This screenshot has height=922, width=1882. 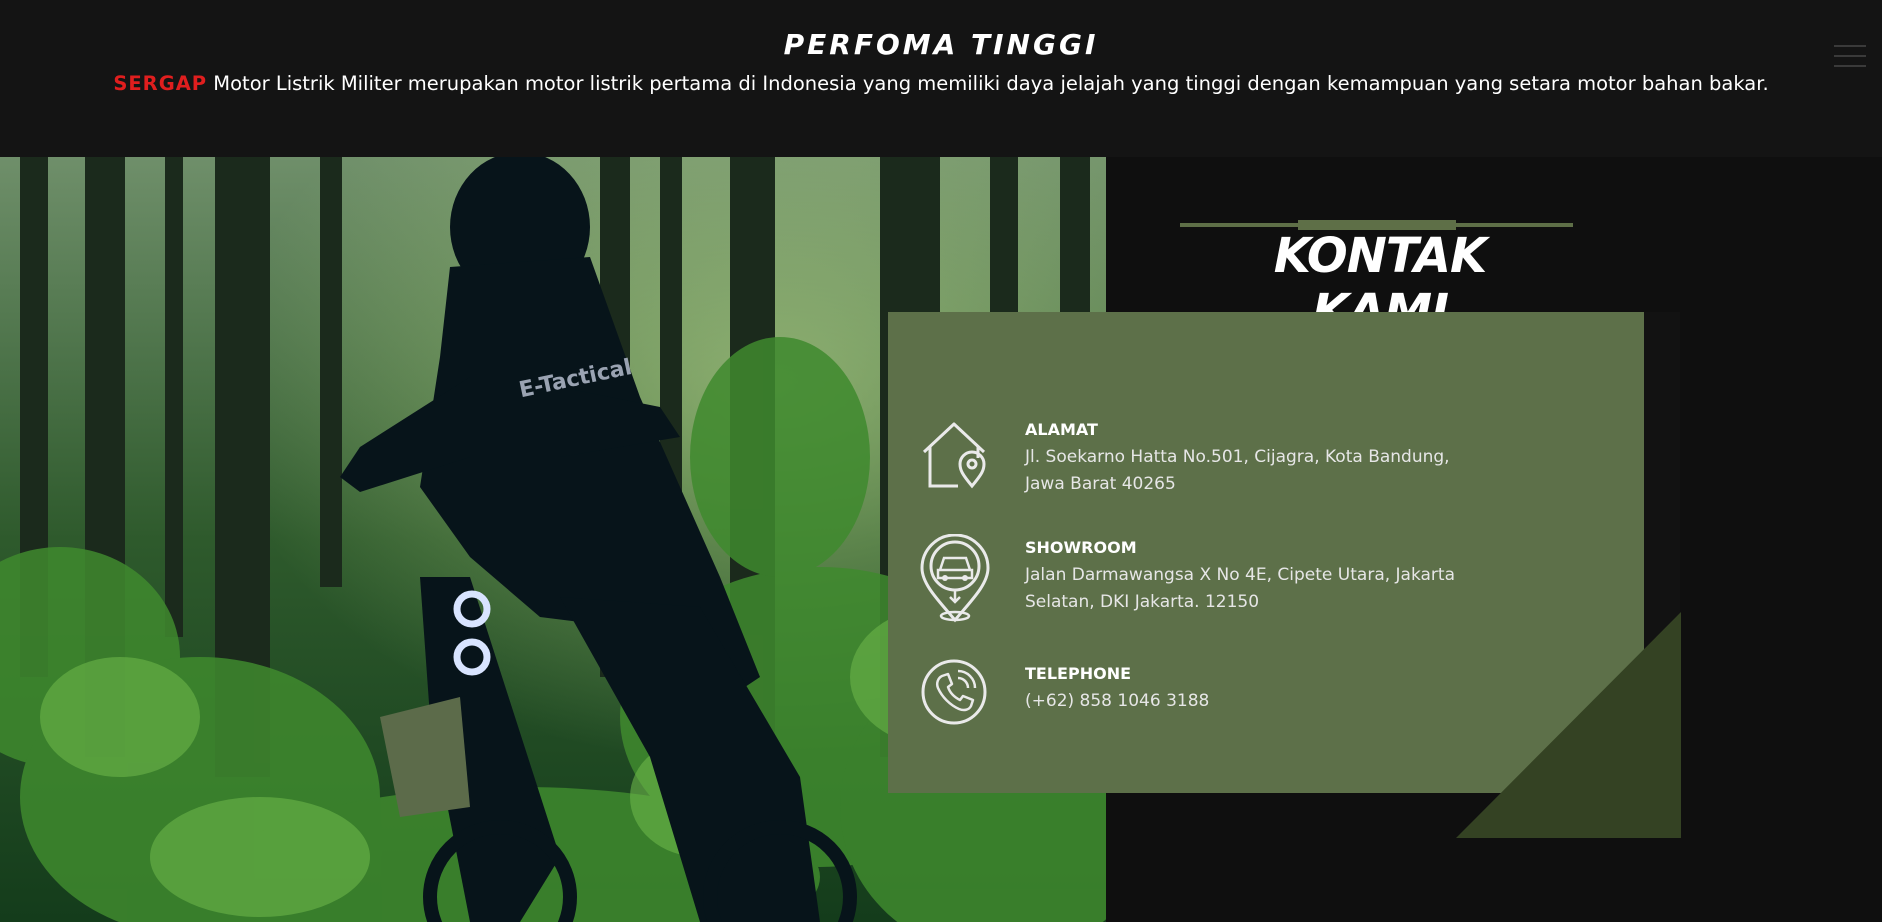 What do you see at coordinates (1117, 701) in the screenshot?
I see `telephone-number: (+62) 858 1046 3188` at bounding box center [1117, 701].